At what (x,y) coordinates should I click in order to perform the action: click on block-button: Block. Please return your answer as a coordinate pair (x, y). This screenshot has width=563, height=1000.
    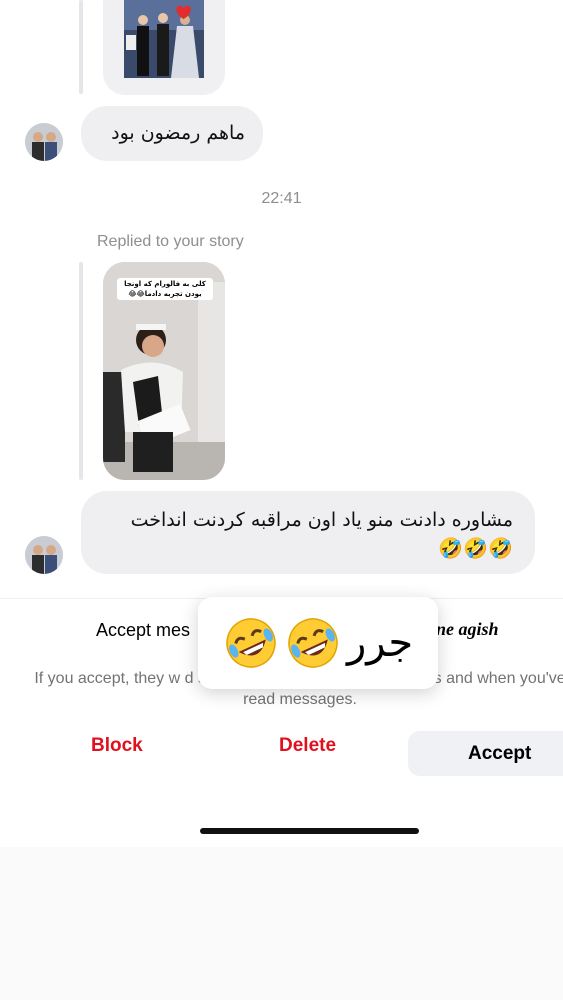
    Looking at the image, I should click on (117, 746).